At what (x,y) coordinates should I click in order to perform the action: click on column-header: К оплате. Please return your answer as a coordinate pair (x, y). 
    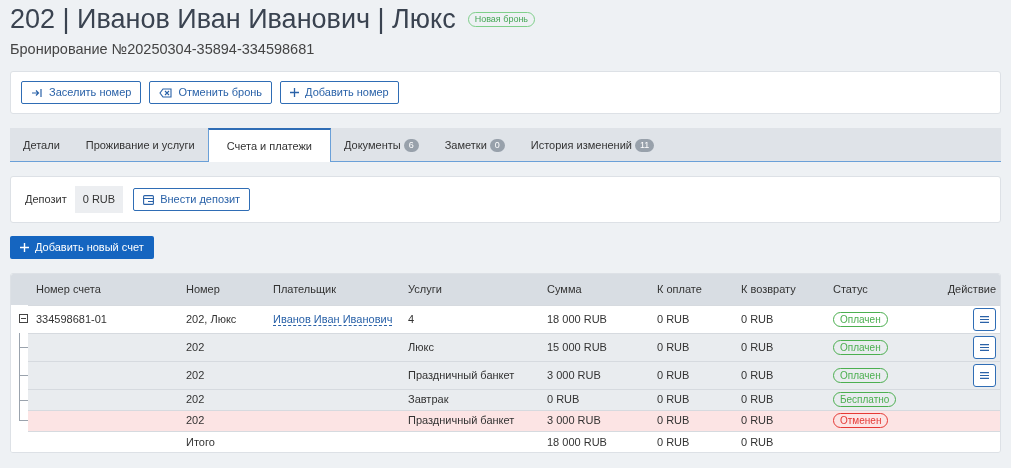
    Looking at the image, I should click on (679, 289).